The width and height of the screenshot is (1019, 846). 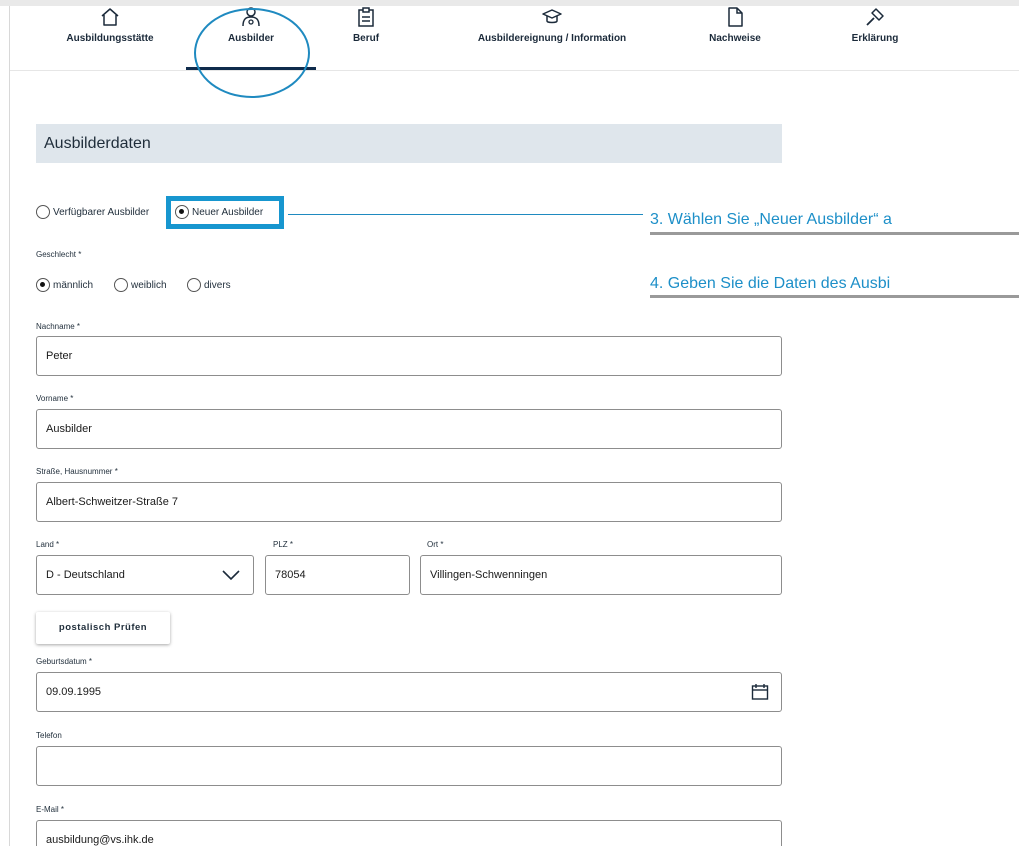 I want to click on strasse-label: Straße, Hausnummer *, so click(x=77, y=471).